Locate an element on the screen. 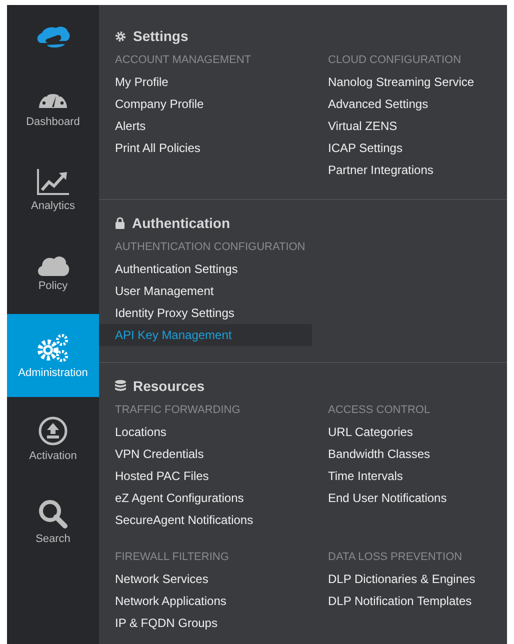  group-heading: CLOUD CONFIGURATION is located at coordinates (395, 60).